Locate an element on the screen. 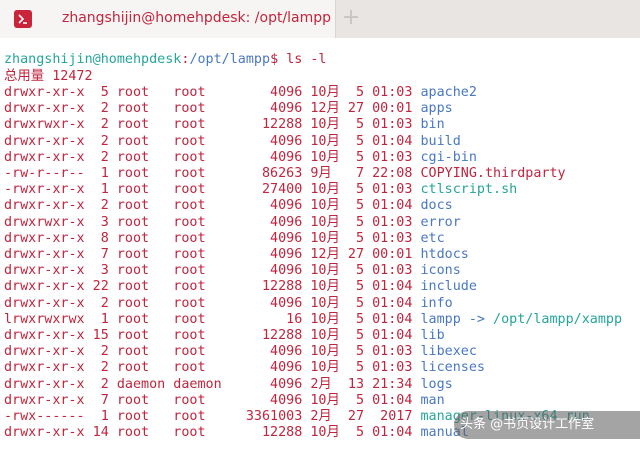  total-line: 总用量 12472 is located at coordinates (48, 76).